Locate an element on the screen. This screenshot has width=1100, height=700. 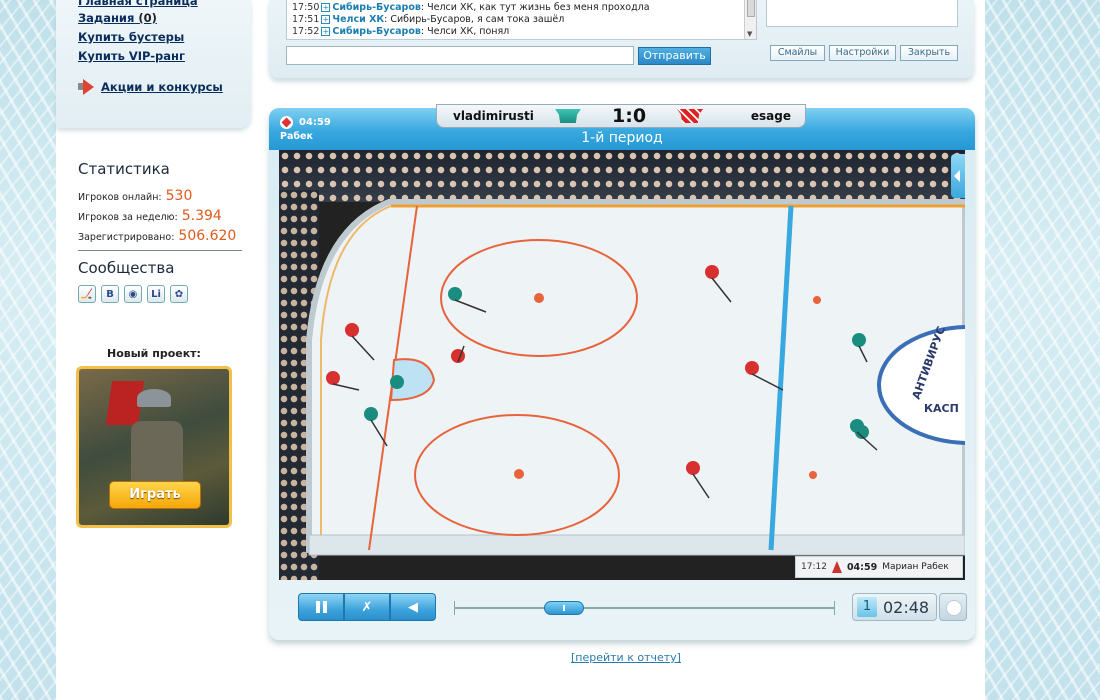
menu-boosters-link: Купить бустеры is located at coordinates (131, 37).